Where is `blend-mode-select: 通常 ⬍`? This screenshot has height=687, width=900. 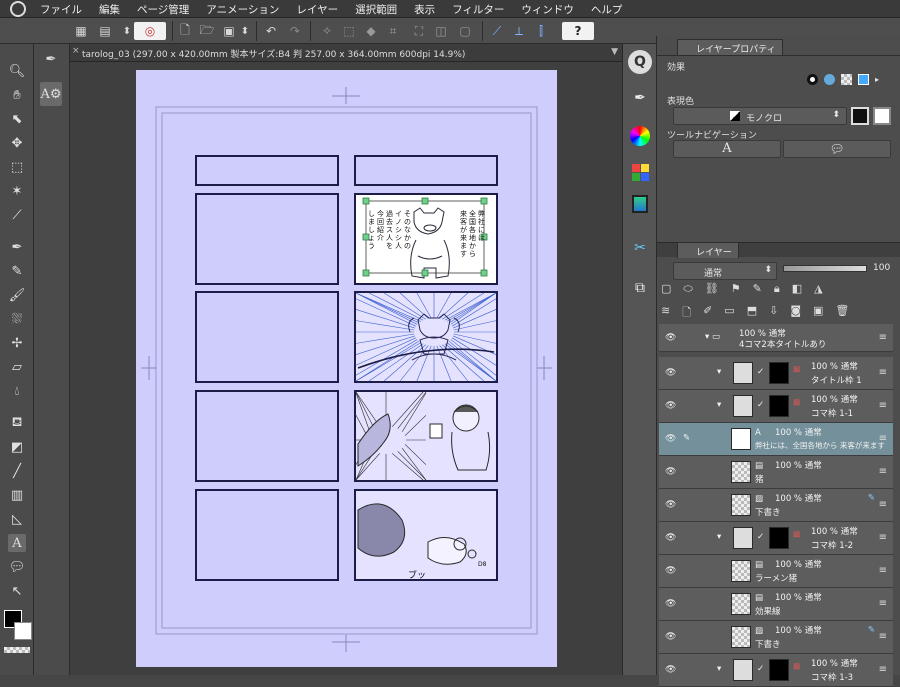
blend-mode-select: 通常 ⬍ is located at coordinates (725, 271).